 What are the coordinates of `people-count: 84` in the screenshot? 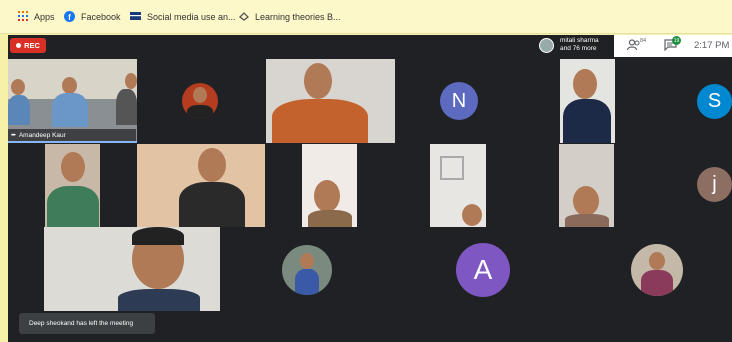 It's located at (643, 41).